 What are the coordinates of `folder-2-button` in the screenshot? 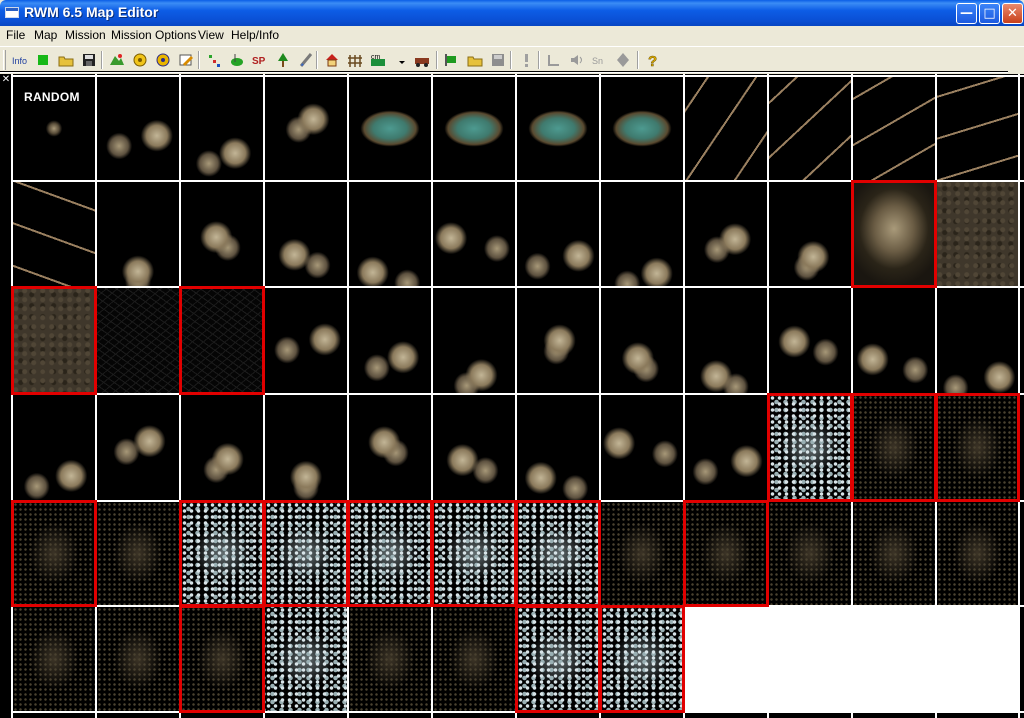 It's located at (475, 60).